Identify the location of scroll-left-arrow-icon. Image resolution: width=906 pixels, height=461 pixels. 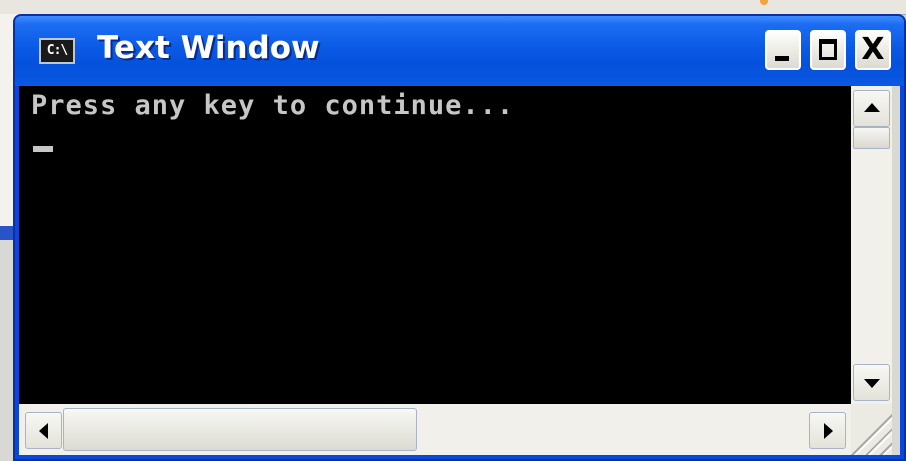
(43, 431).